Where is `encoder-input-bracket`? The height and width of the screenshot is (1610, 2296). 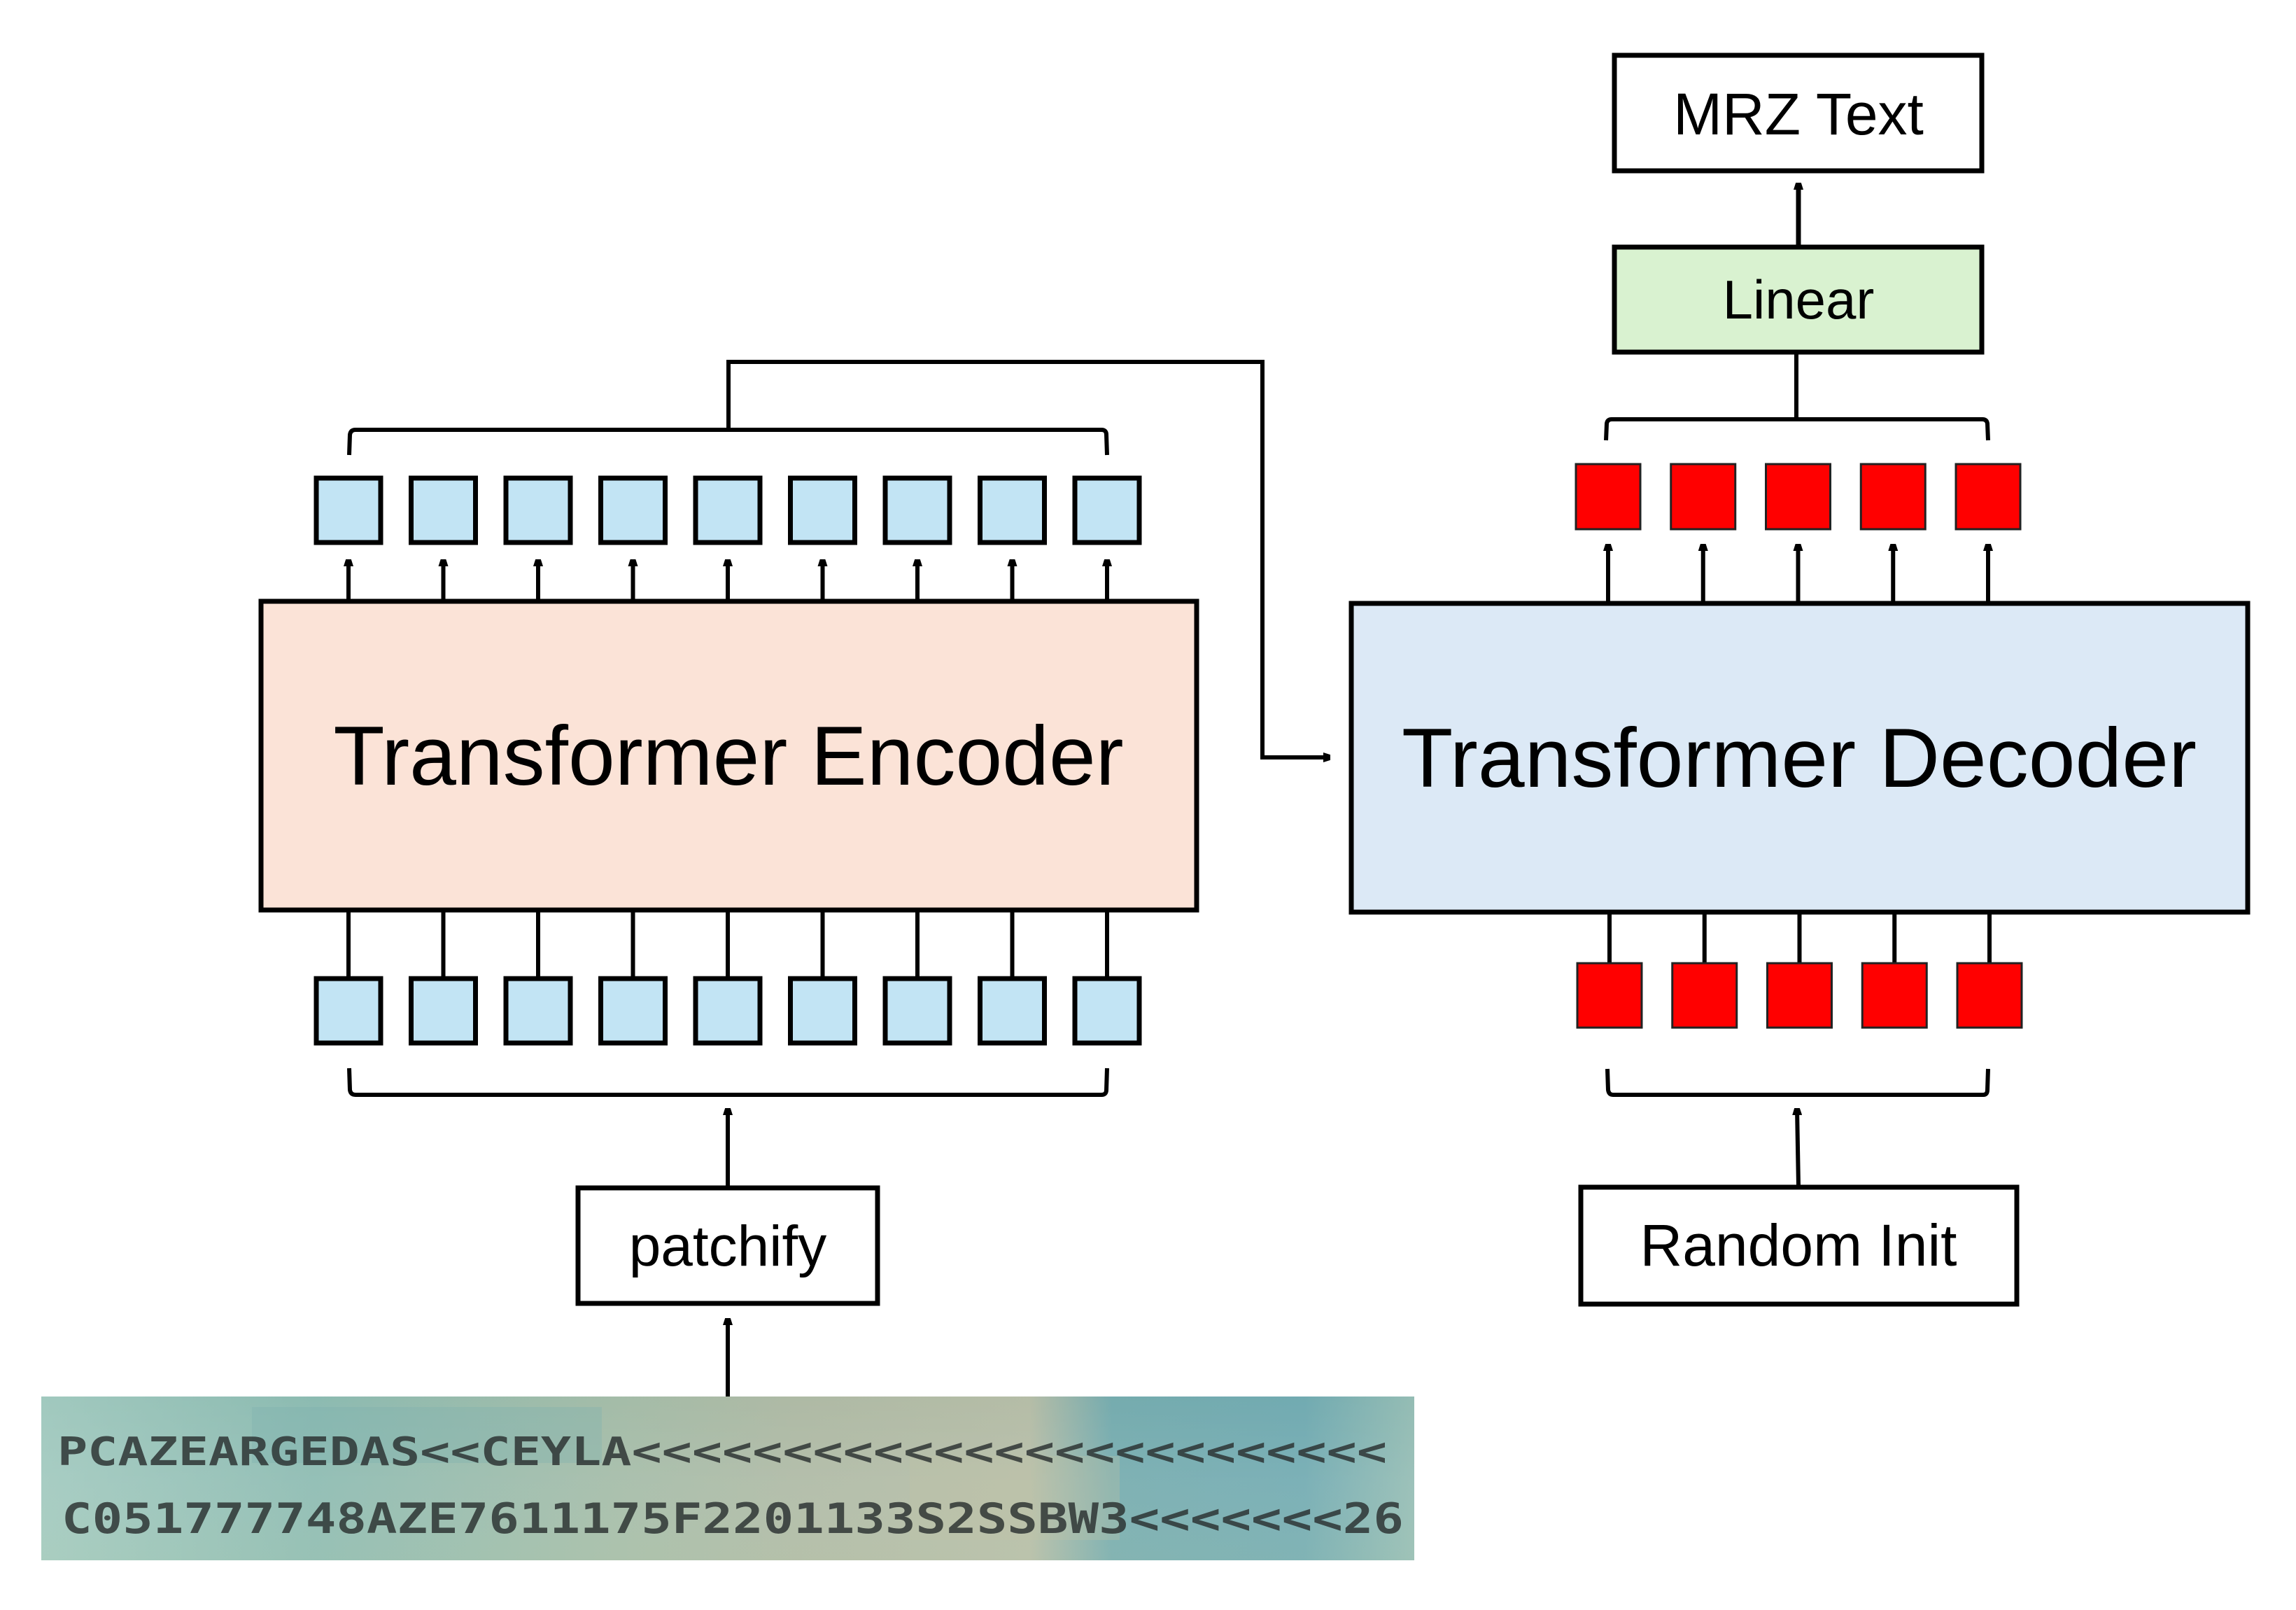
encoder-input-bracket is located at coordinates (728, 1082).